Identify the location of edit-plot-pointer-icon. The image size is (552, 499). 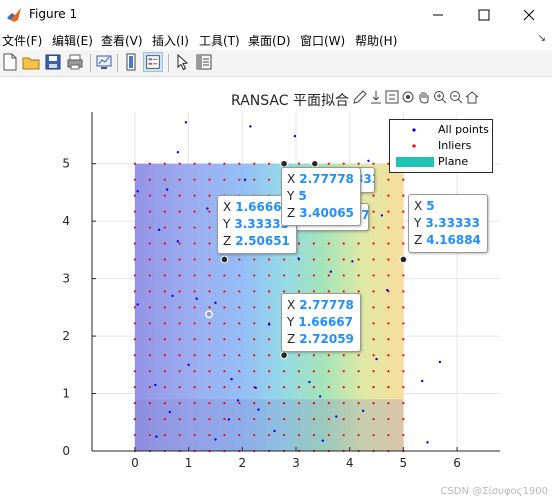
(182, 62).